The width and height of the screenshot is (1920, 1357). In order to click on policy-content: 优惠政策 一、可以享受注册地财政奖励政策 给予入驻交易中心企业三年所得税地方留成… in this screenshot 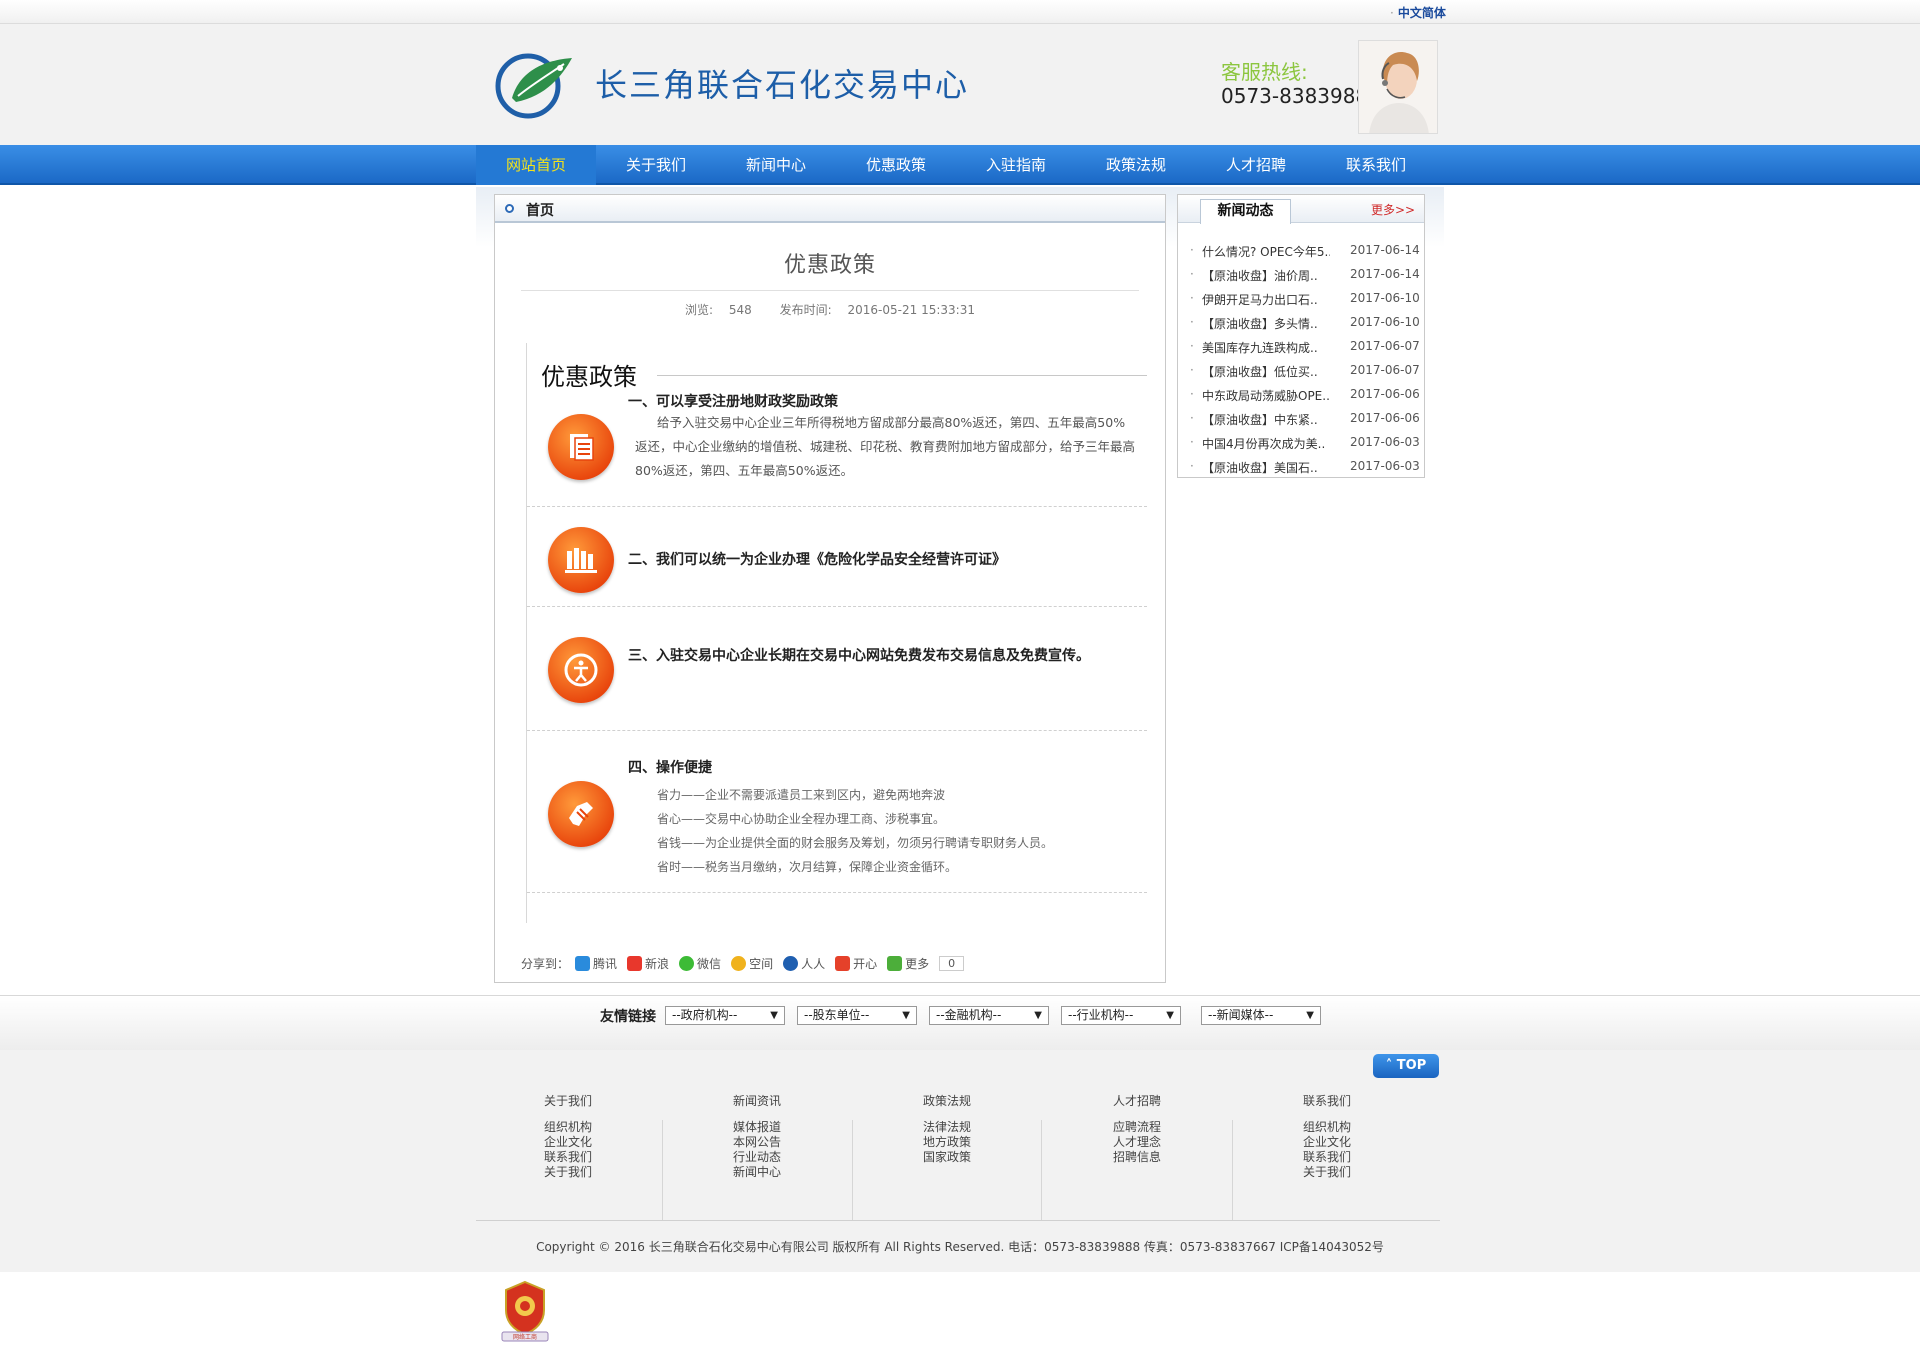, I will do `click(836, 633)`.